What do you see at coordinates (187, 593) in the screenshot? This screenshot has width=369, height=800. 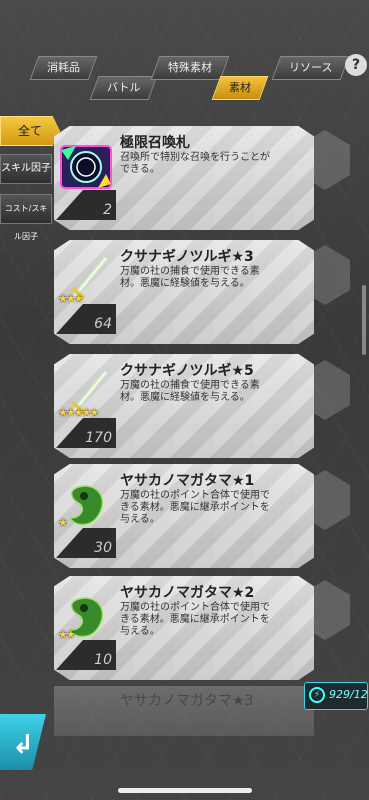 I see `item-name: ヤサカノマガタマ★2` at bounding box center [187, 593].